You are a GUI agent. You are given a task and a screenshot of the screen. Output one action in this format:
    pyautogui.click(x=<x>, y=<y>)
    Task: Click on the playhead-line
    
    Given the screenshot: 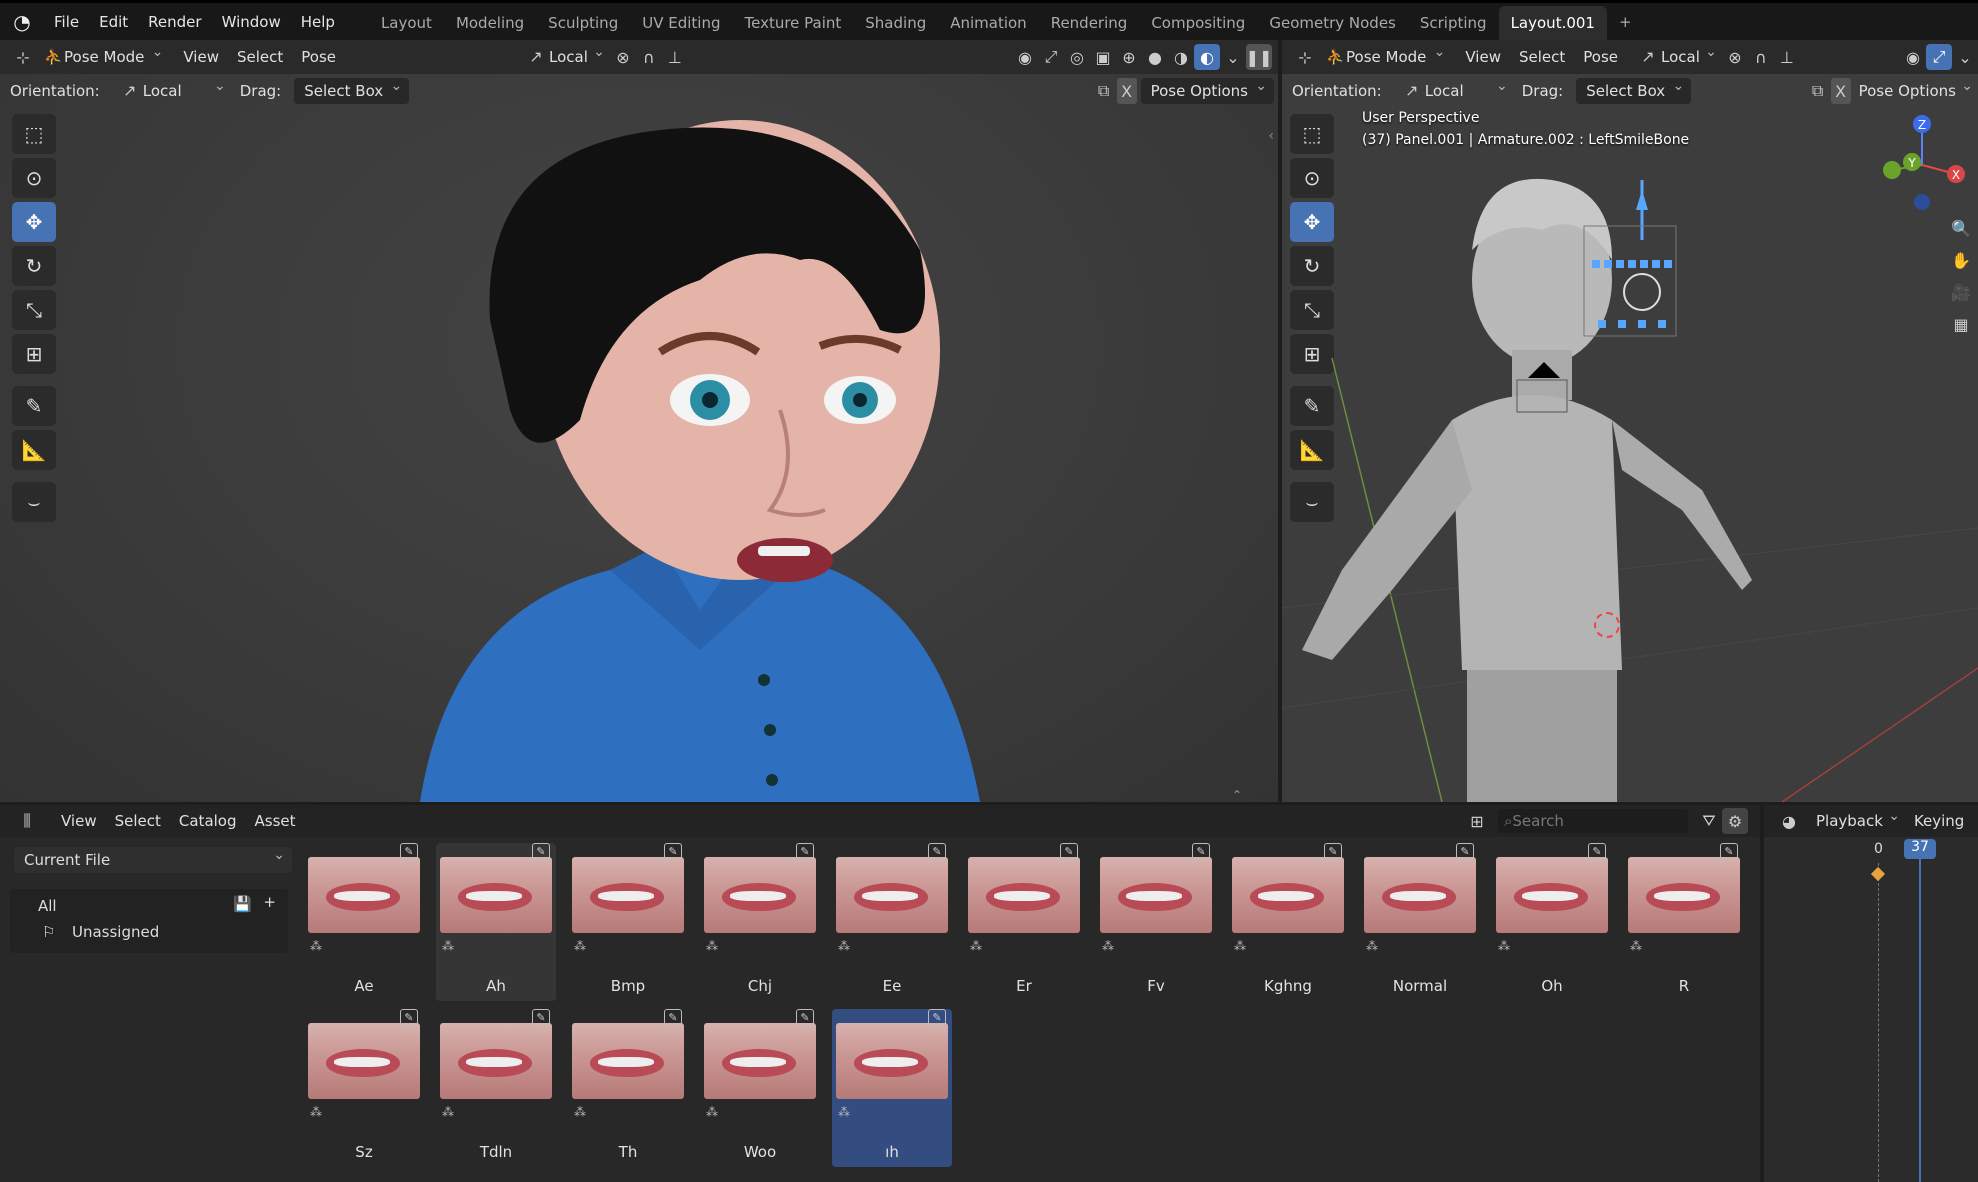 What is the action you would take?
    pyautogui.click(x=1920, y=1020)
    